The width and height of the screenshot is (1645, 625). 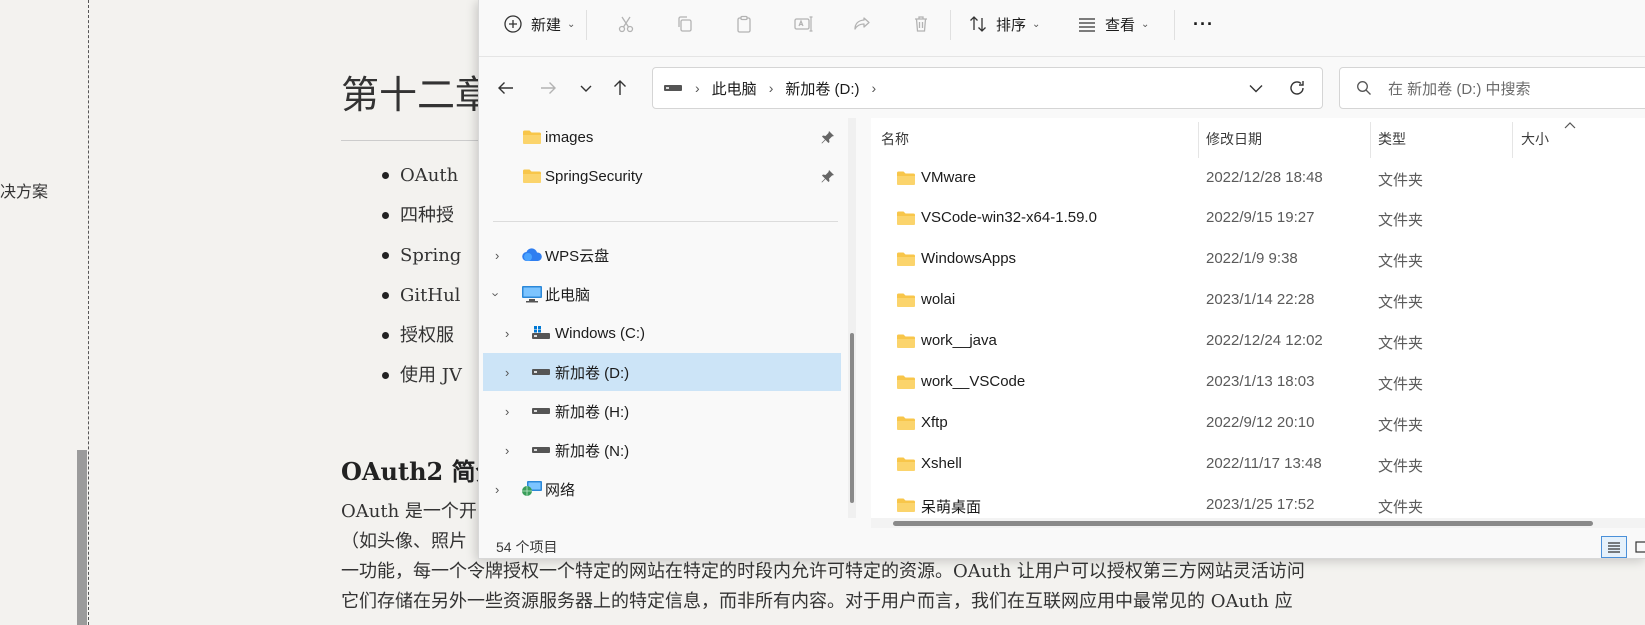 I want to click on column-header-size: 大小, so click(x=1535, y=139).